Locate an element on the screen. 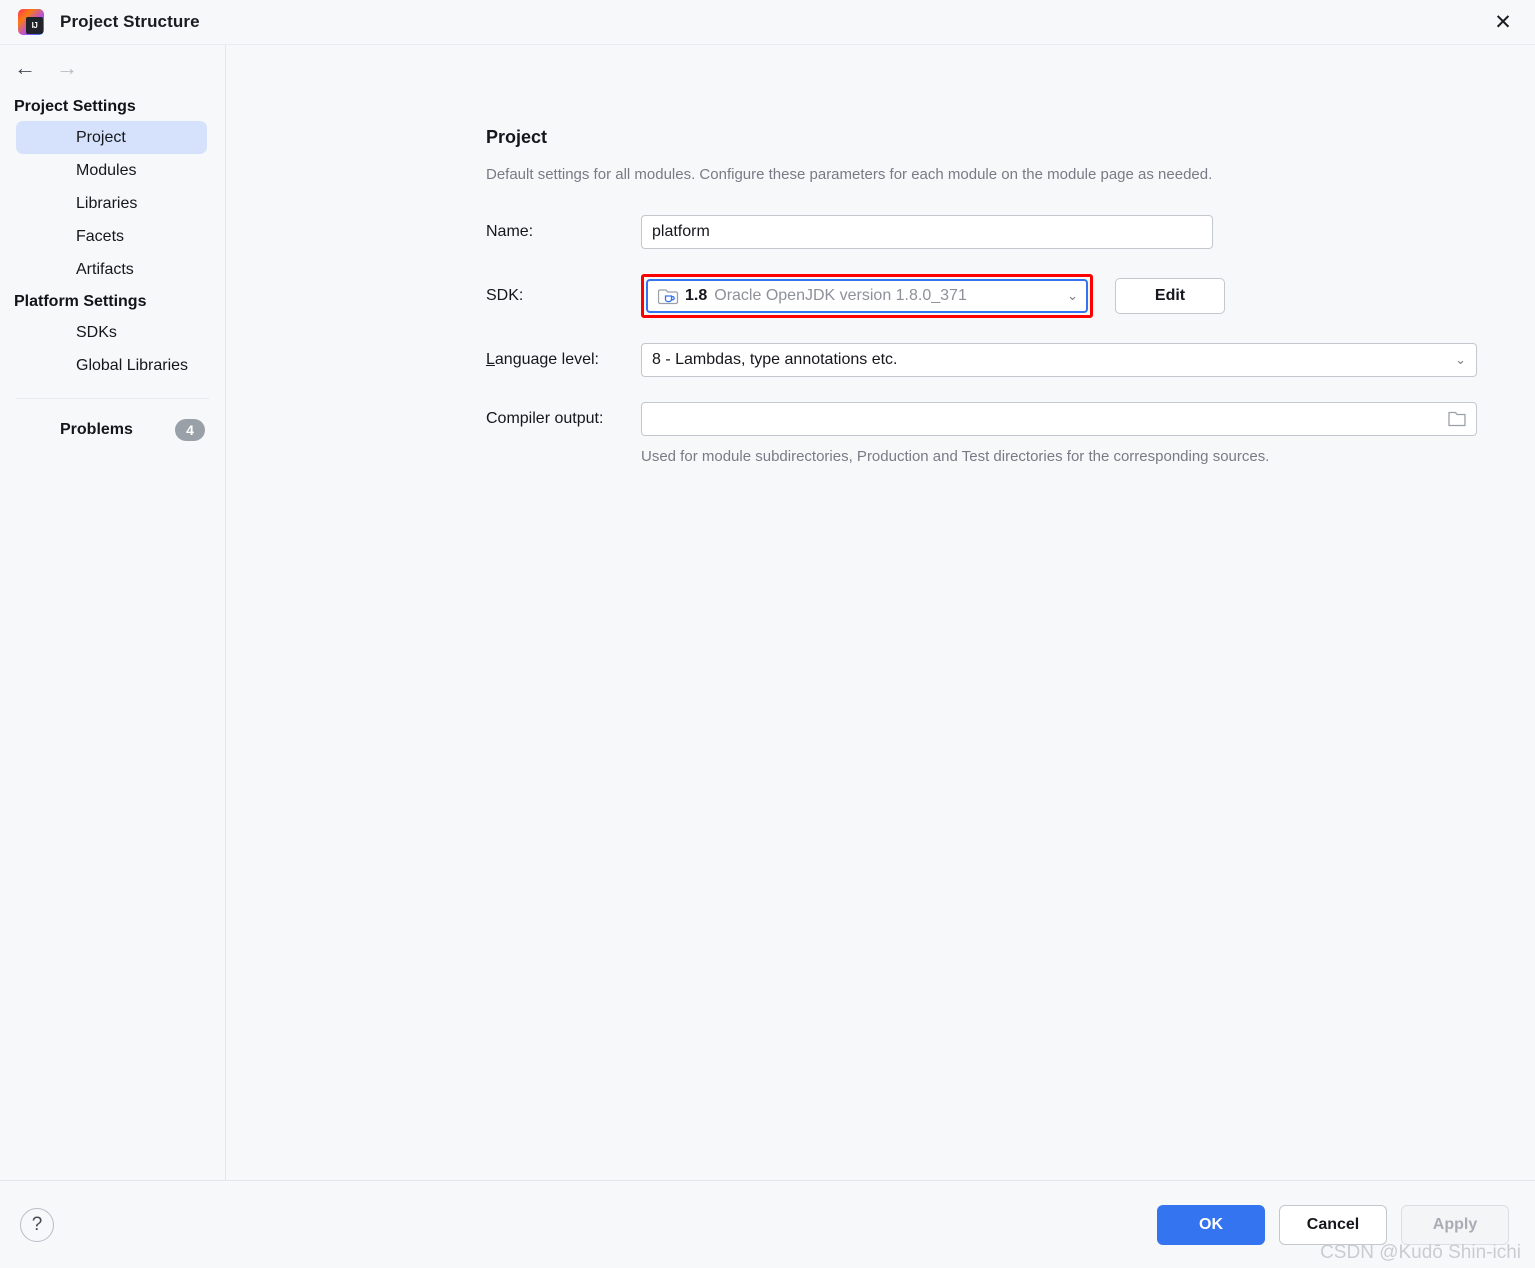  cancel-button: Cancel is located at coordinates (1333, 1224).